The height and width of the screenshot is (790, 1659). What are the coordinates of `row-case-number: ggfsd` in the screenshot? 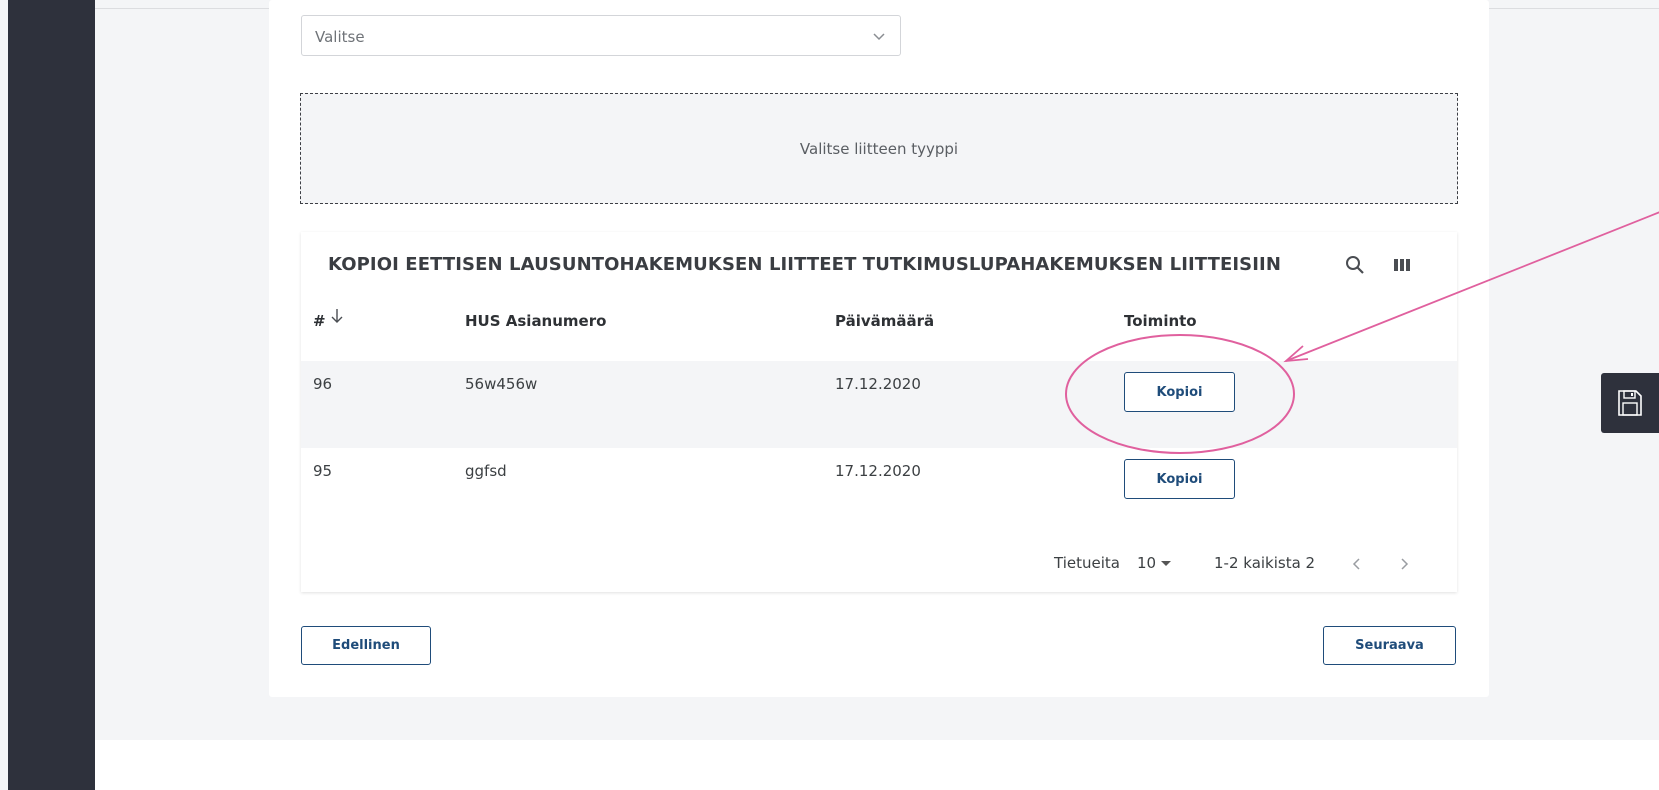 It's located at (486, 471).